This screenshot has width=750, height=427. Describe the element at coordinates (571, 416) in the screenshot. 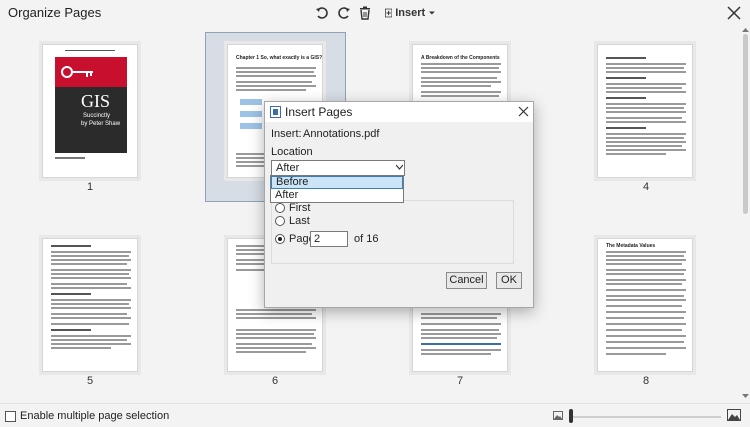

I see `zoom-slider-thumb` at that location.